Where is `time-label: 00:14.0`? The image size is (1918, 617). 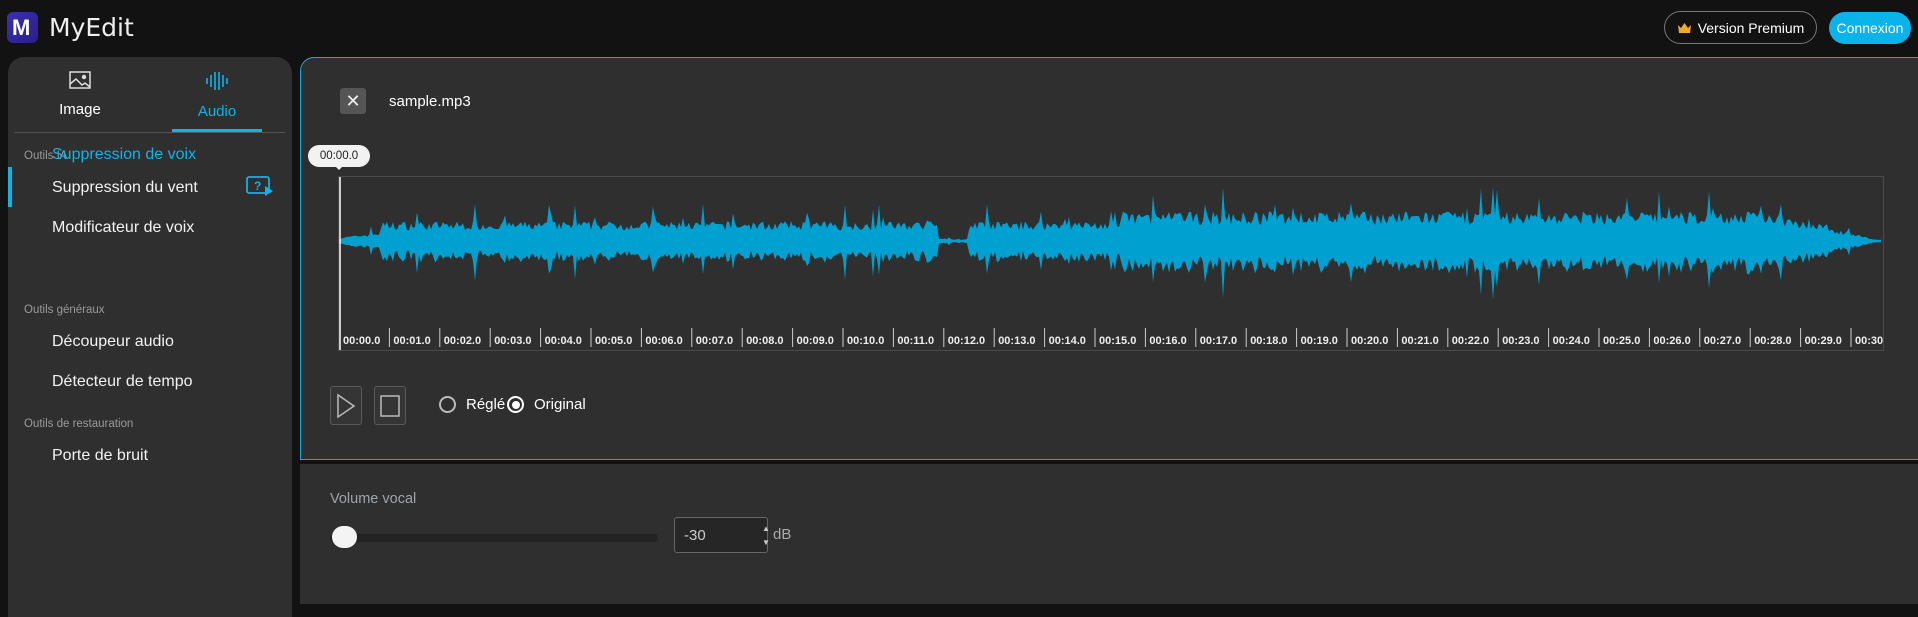 time-label: 00:14.0 is located at coordinates (1067, 341).